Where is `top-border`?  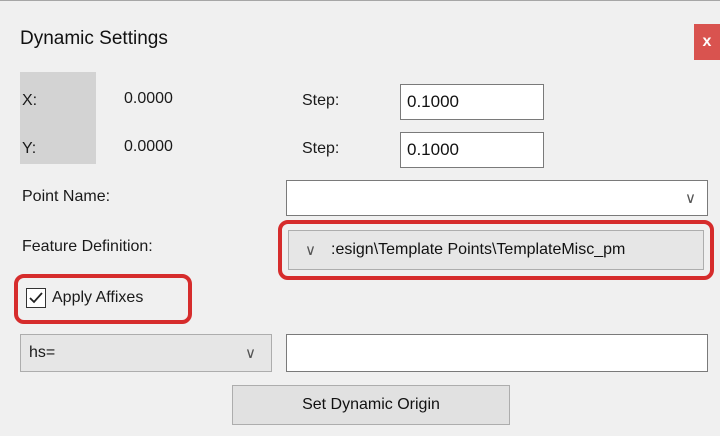
top-border is located at coordinates (360, 0).